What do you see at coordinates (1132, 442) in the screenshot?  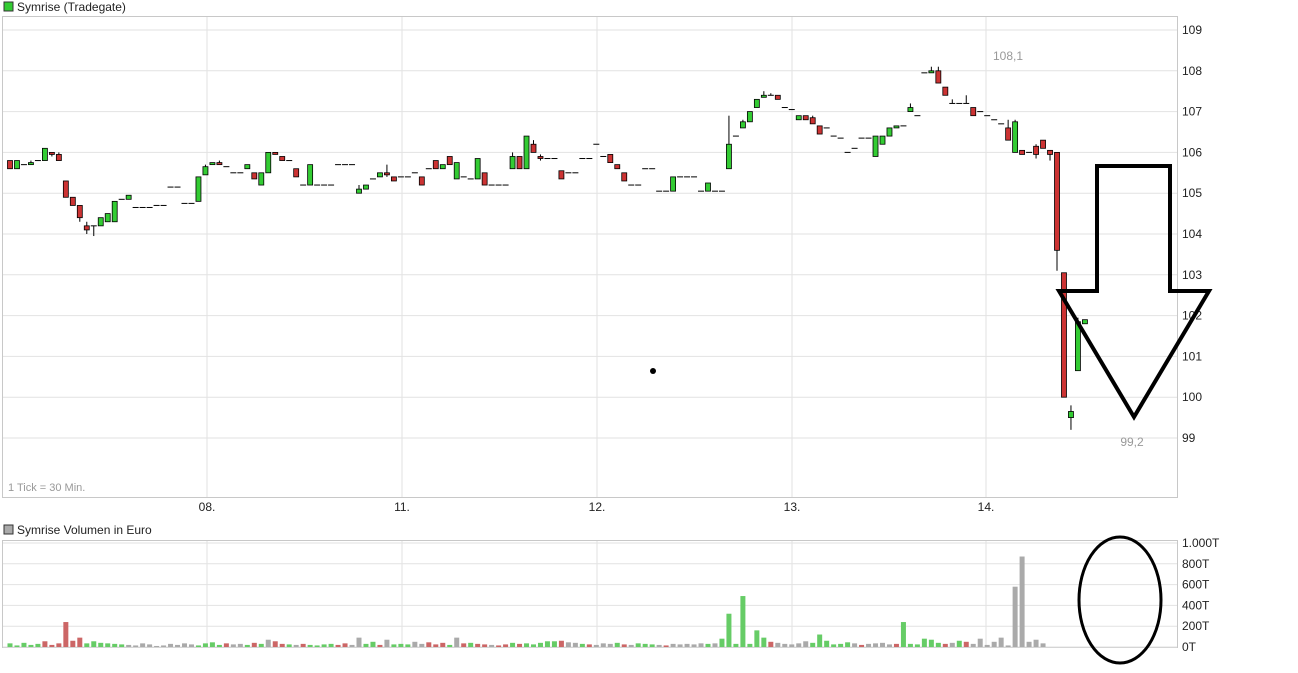 I see `low-label: 99,2` at bounding box center [1132, 442].